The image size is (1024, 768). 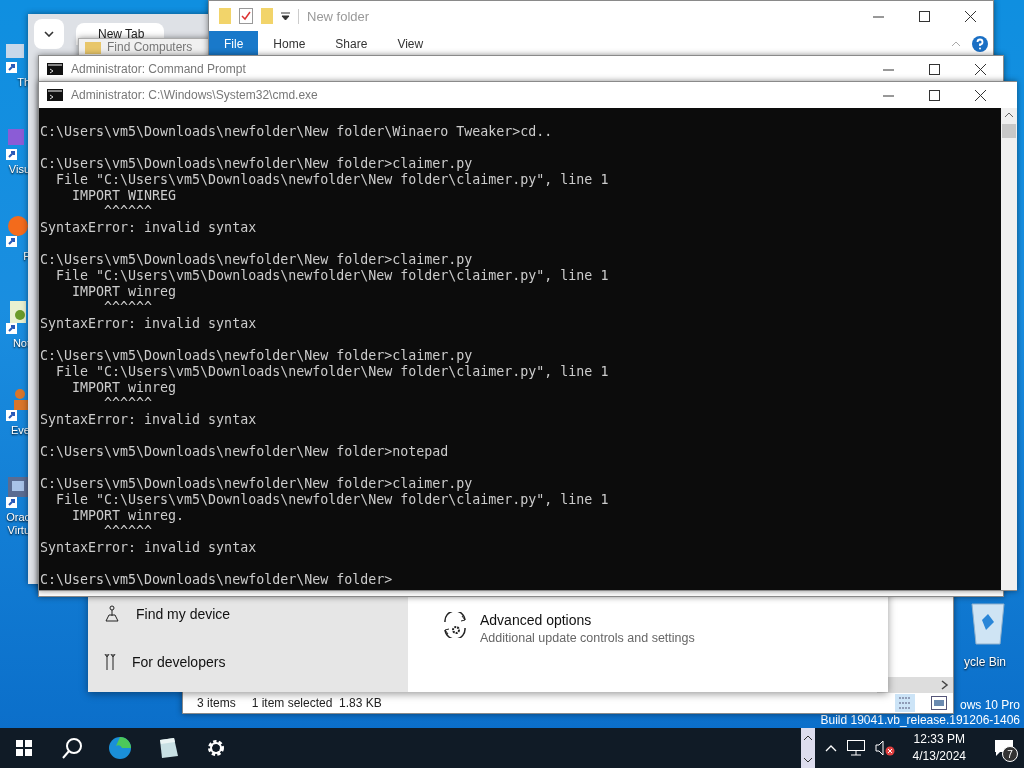 What do you see at coordinates (289, 44) in the screenshot?
I see `ribbon-tab: Home` at bounding box center [289, 44].